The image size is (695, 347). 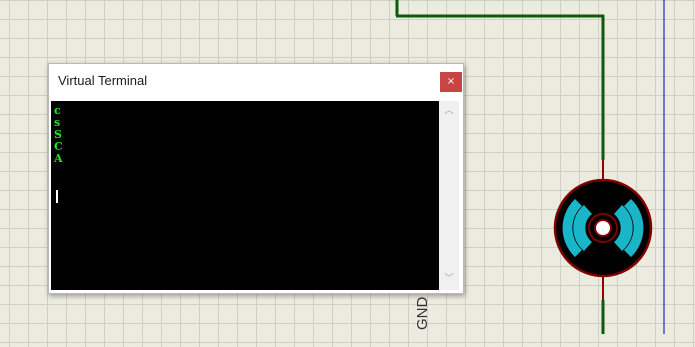 I want to click on title-bar: Virtual Terminal ×, so click(x=256, y=81).